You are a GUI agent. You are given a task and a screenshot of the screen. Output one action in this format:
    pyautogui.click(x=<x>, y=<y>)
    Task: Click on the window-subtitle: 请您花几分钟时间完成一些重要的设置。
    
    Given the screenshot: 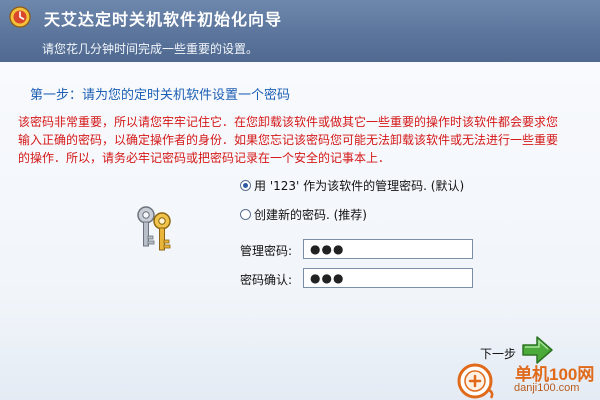 What is the action you would take?
    pyautogui.click(x=150, y=49)
    